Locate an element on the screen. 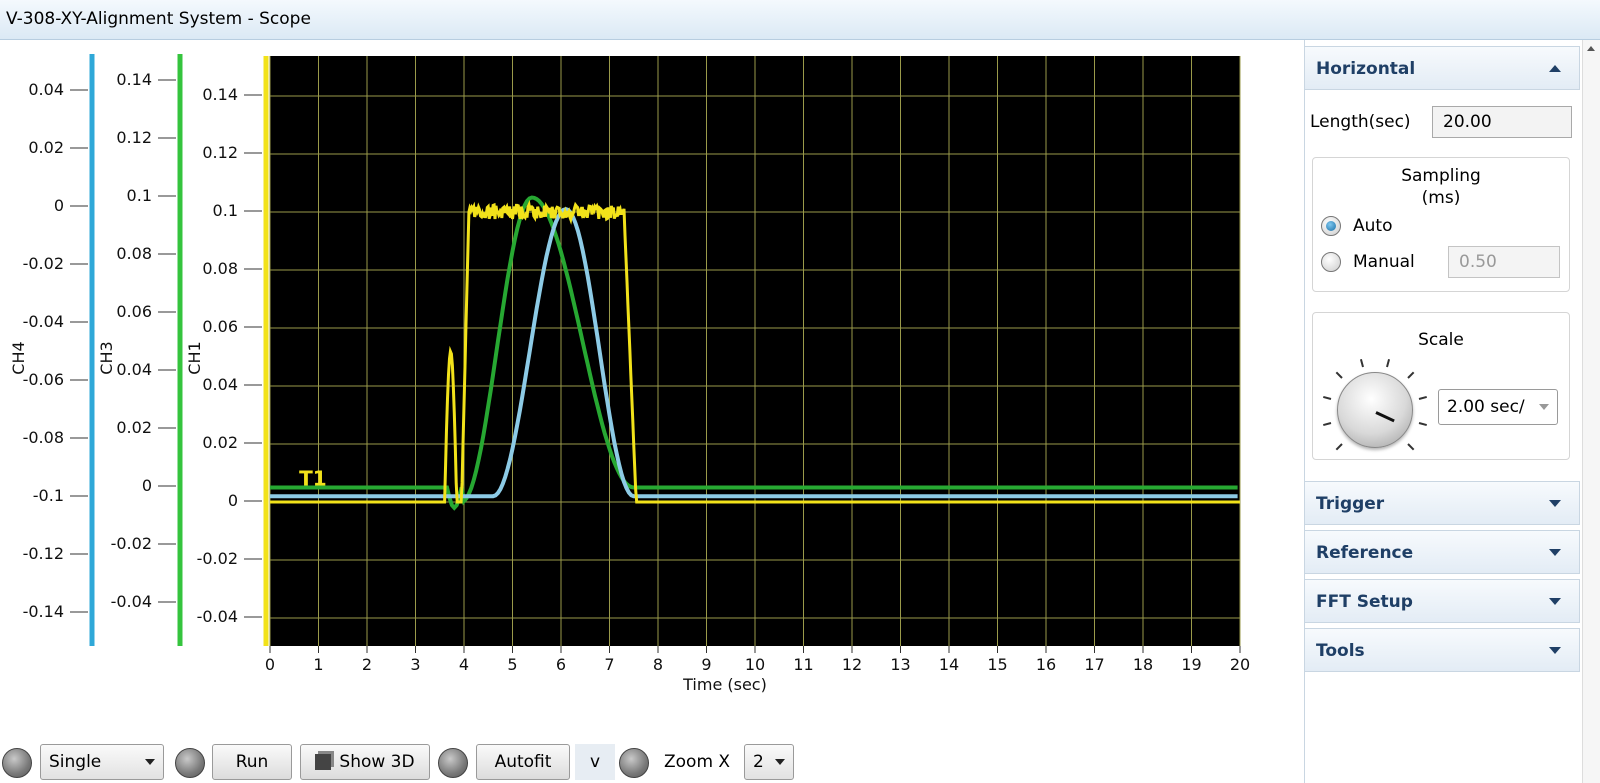  scroll-up-icon is located at coordinates (1591, 48).